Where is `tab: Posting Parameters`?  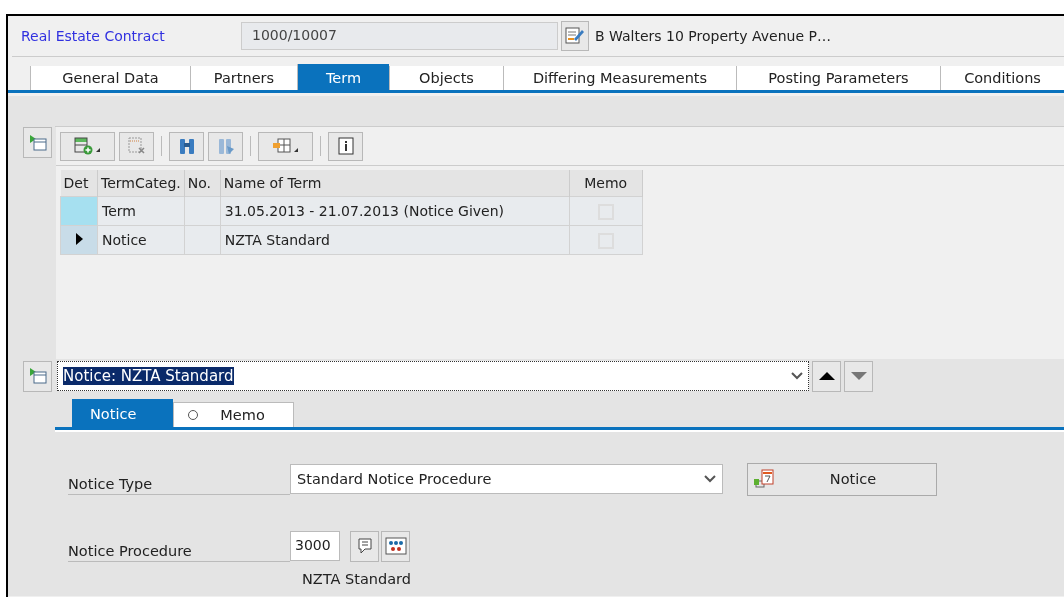 tab: Posting Parameters is located at coordinates (838, 78).